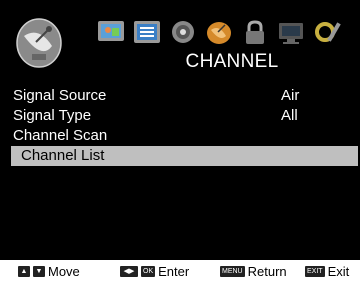  Describe the element at coordinates (174, 271) in the screenshot. I see `legend-enter-label: Enter` at that location.